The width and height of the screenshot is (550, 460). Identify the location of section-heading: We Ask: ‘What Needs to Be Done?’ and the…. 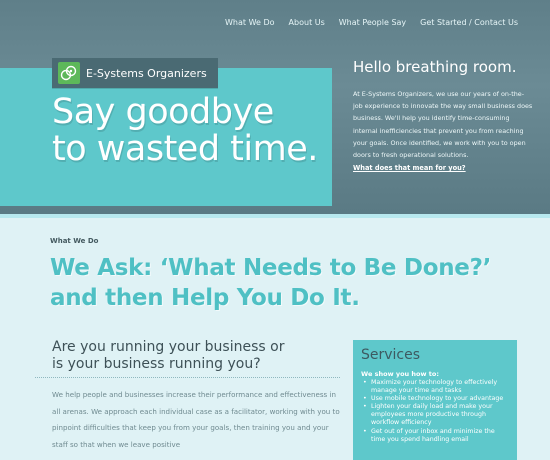
(290, 283).